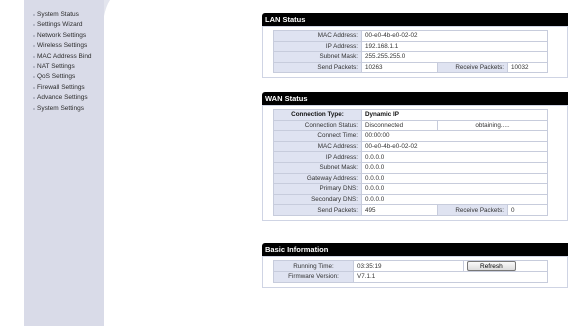  Describe the element at coordinates (62, 67) in the screenshot. I see `sidebar-item-nat-settings: NAT Settings` at that location.